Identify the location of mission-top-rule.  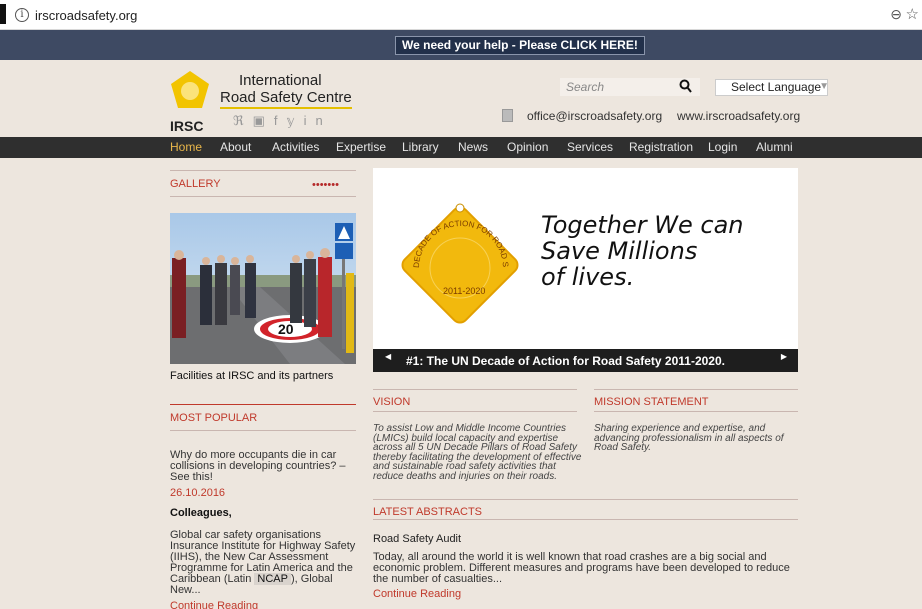
(696, 389).